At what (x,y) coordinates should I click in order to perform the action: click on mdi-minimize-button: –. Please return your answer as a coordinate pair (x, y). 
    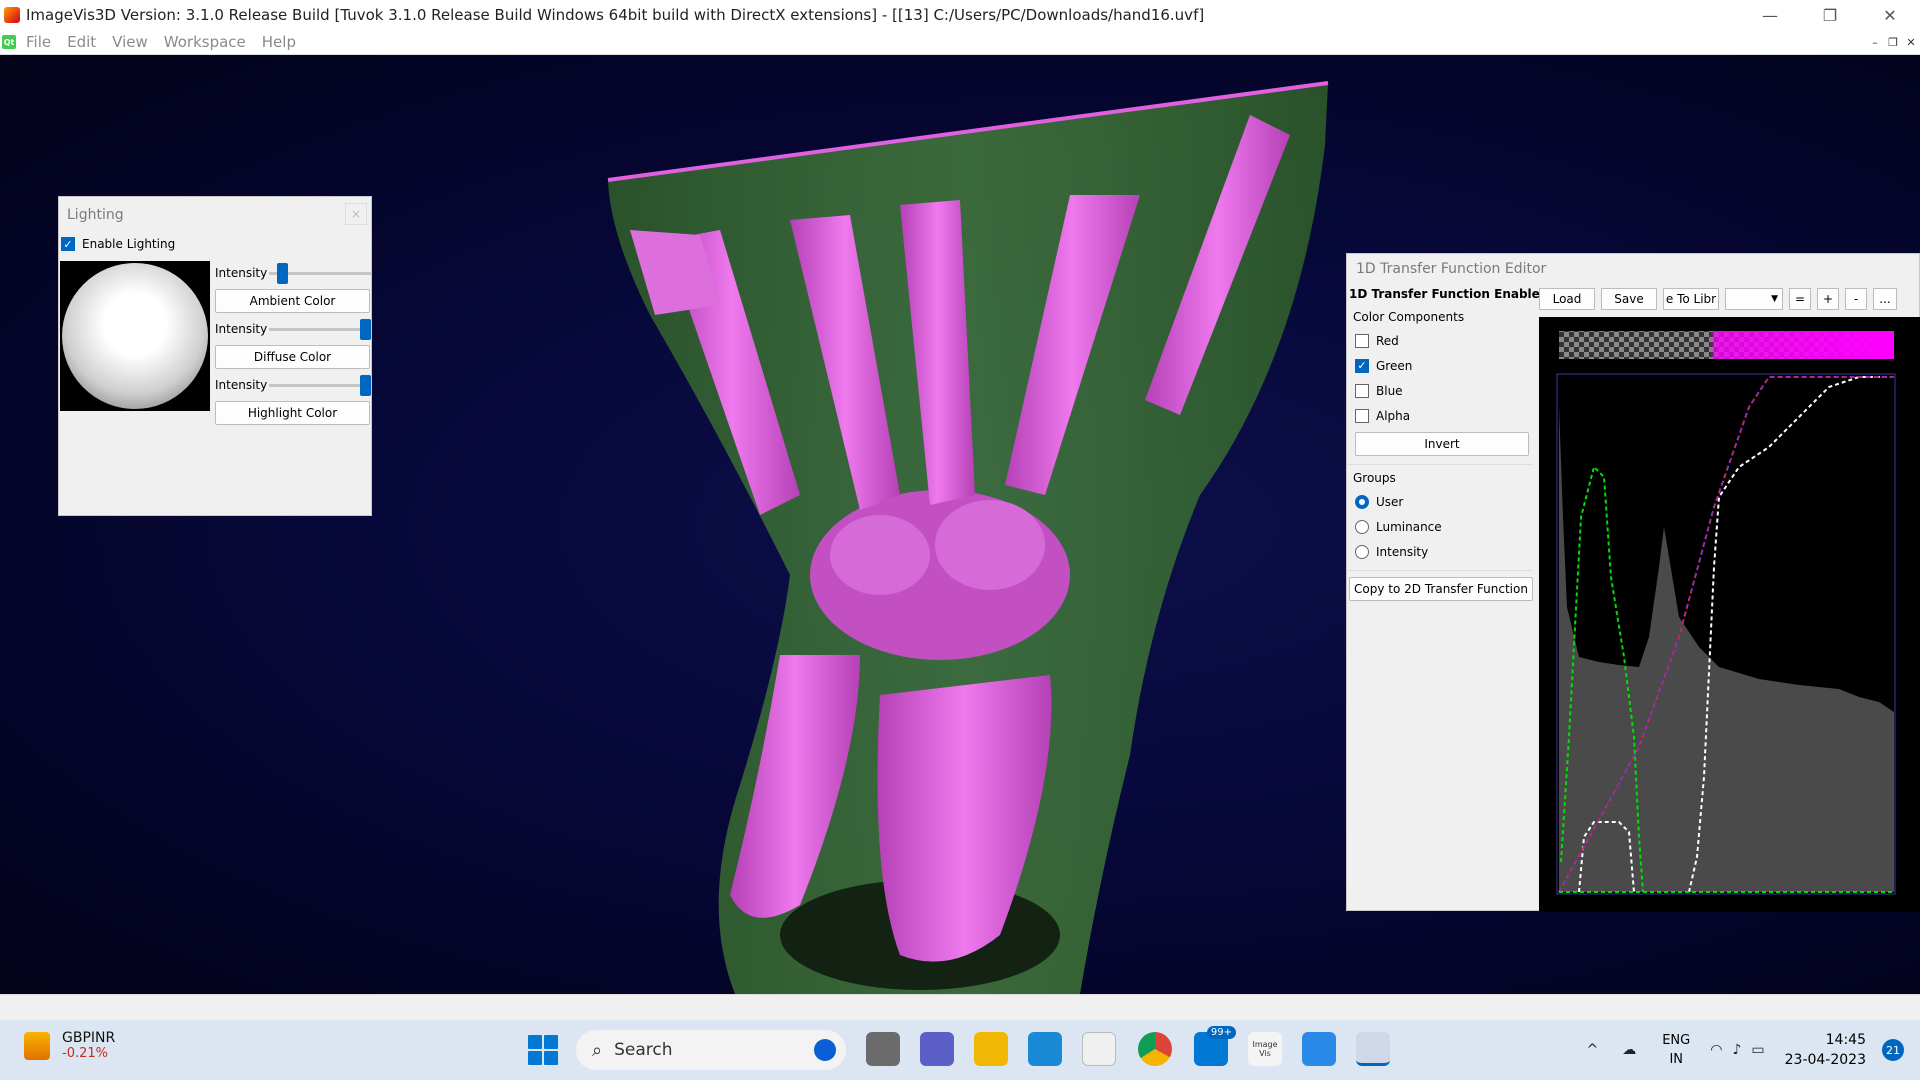
    Looking at the image, I should click on (1875, 42).